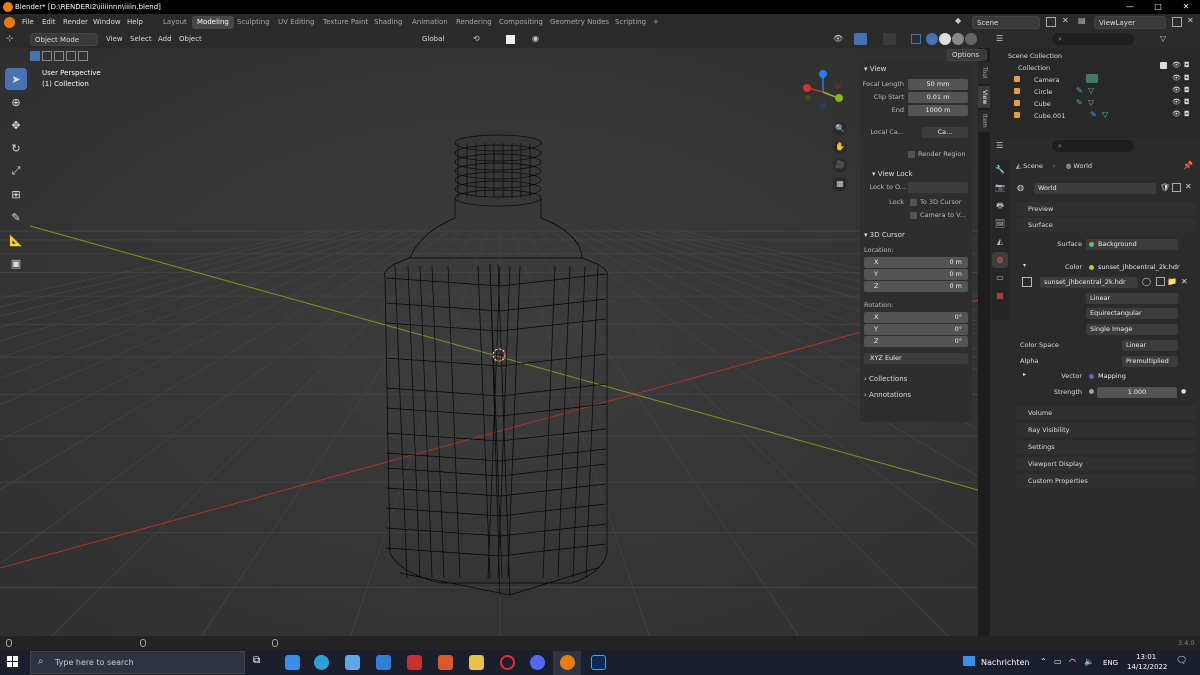 This screenshot has height=675, width=1200. Describe the element at coordinates (1089, 661) in the screenshot. I see `volume-icon: 🔈` at that location.